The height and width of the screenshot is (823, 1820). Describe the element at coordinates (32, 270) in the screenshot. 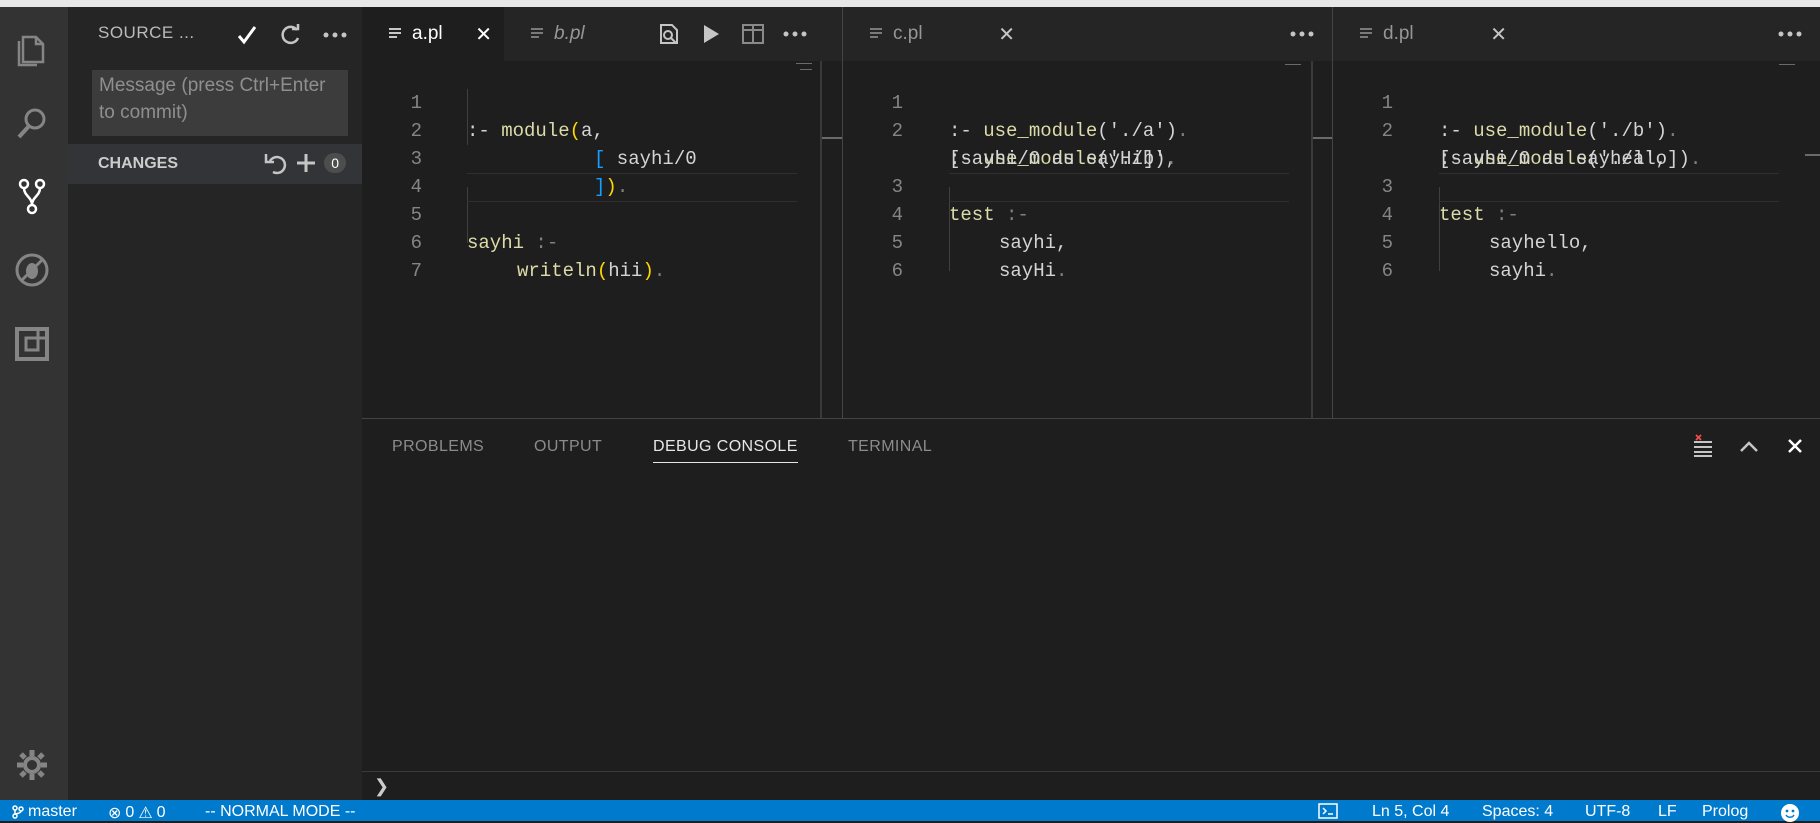

I see `debug-icon` at that location.